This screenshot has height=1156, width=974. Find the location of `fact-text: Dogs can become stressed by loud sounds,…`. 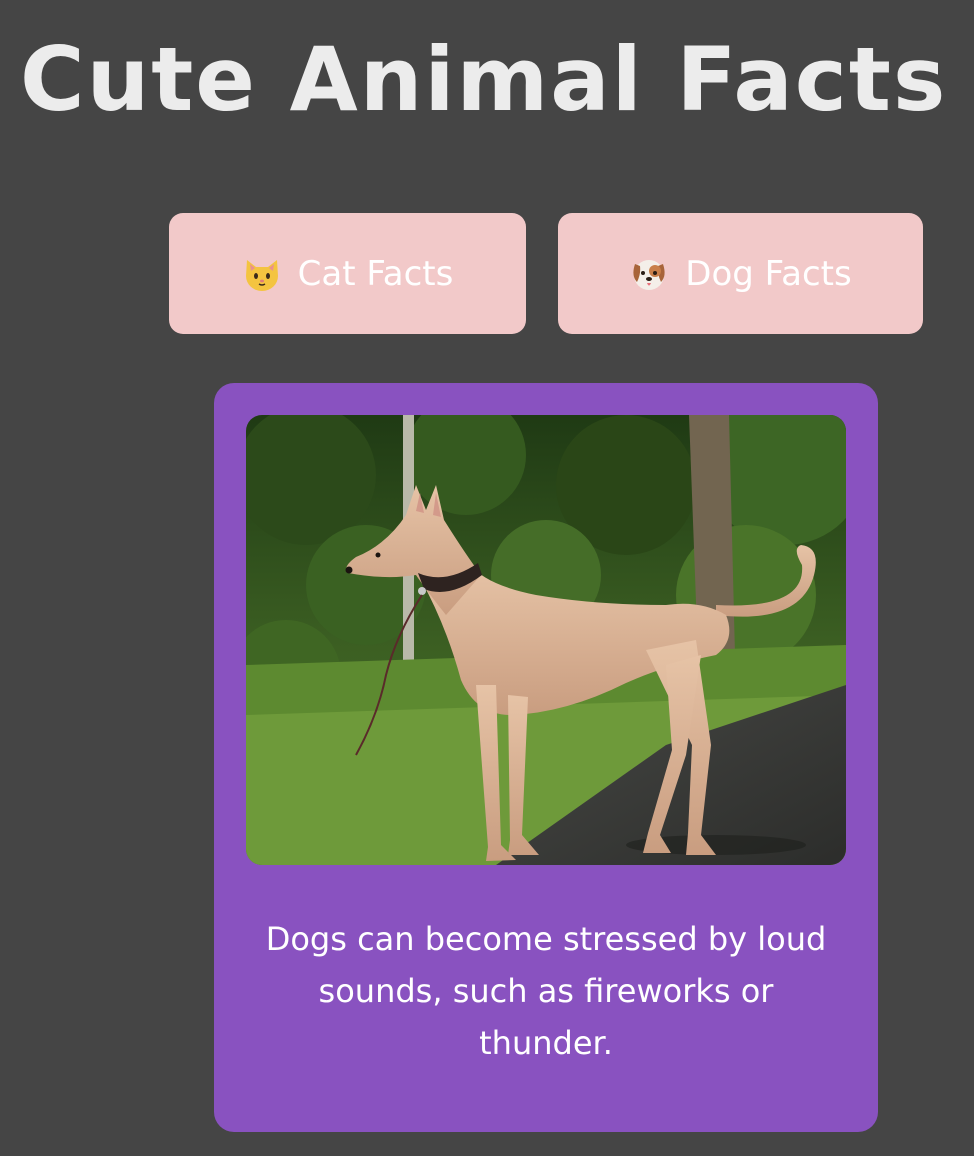

fact-text: Dogs can become stressed by loud sounds,… is located at coordinates (546, 991).